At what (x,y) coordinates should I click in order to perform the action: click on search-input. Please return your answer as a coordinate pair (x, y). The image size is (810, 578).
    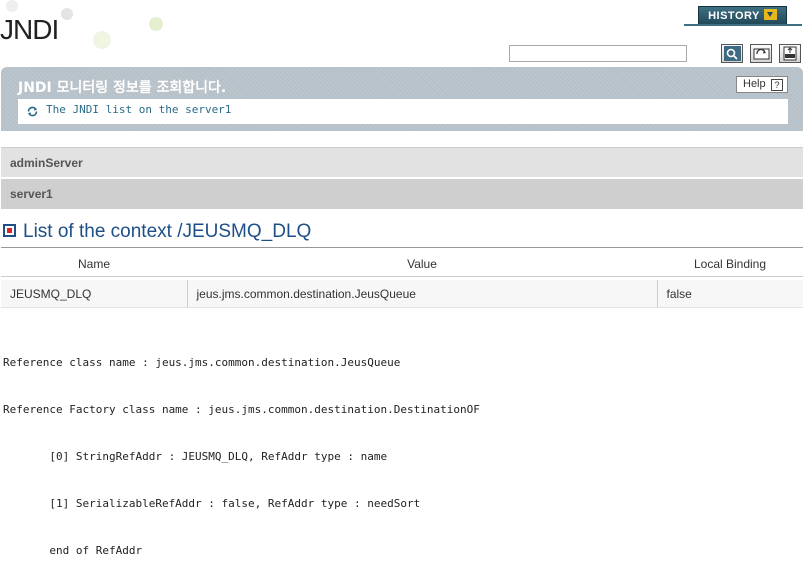
    Looking at the image, I should click on (598, 53).